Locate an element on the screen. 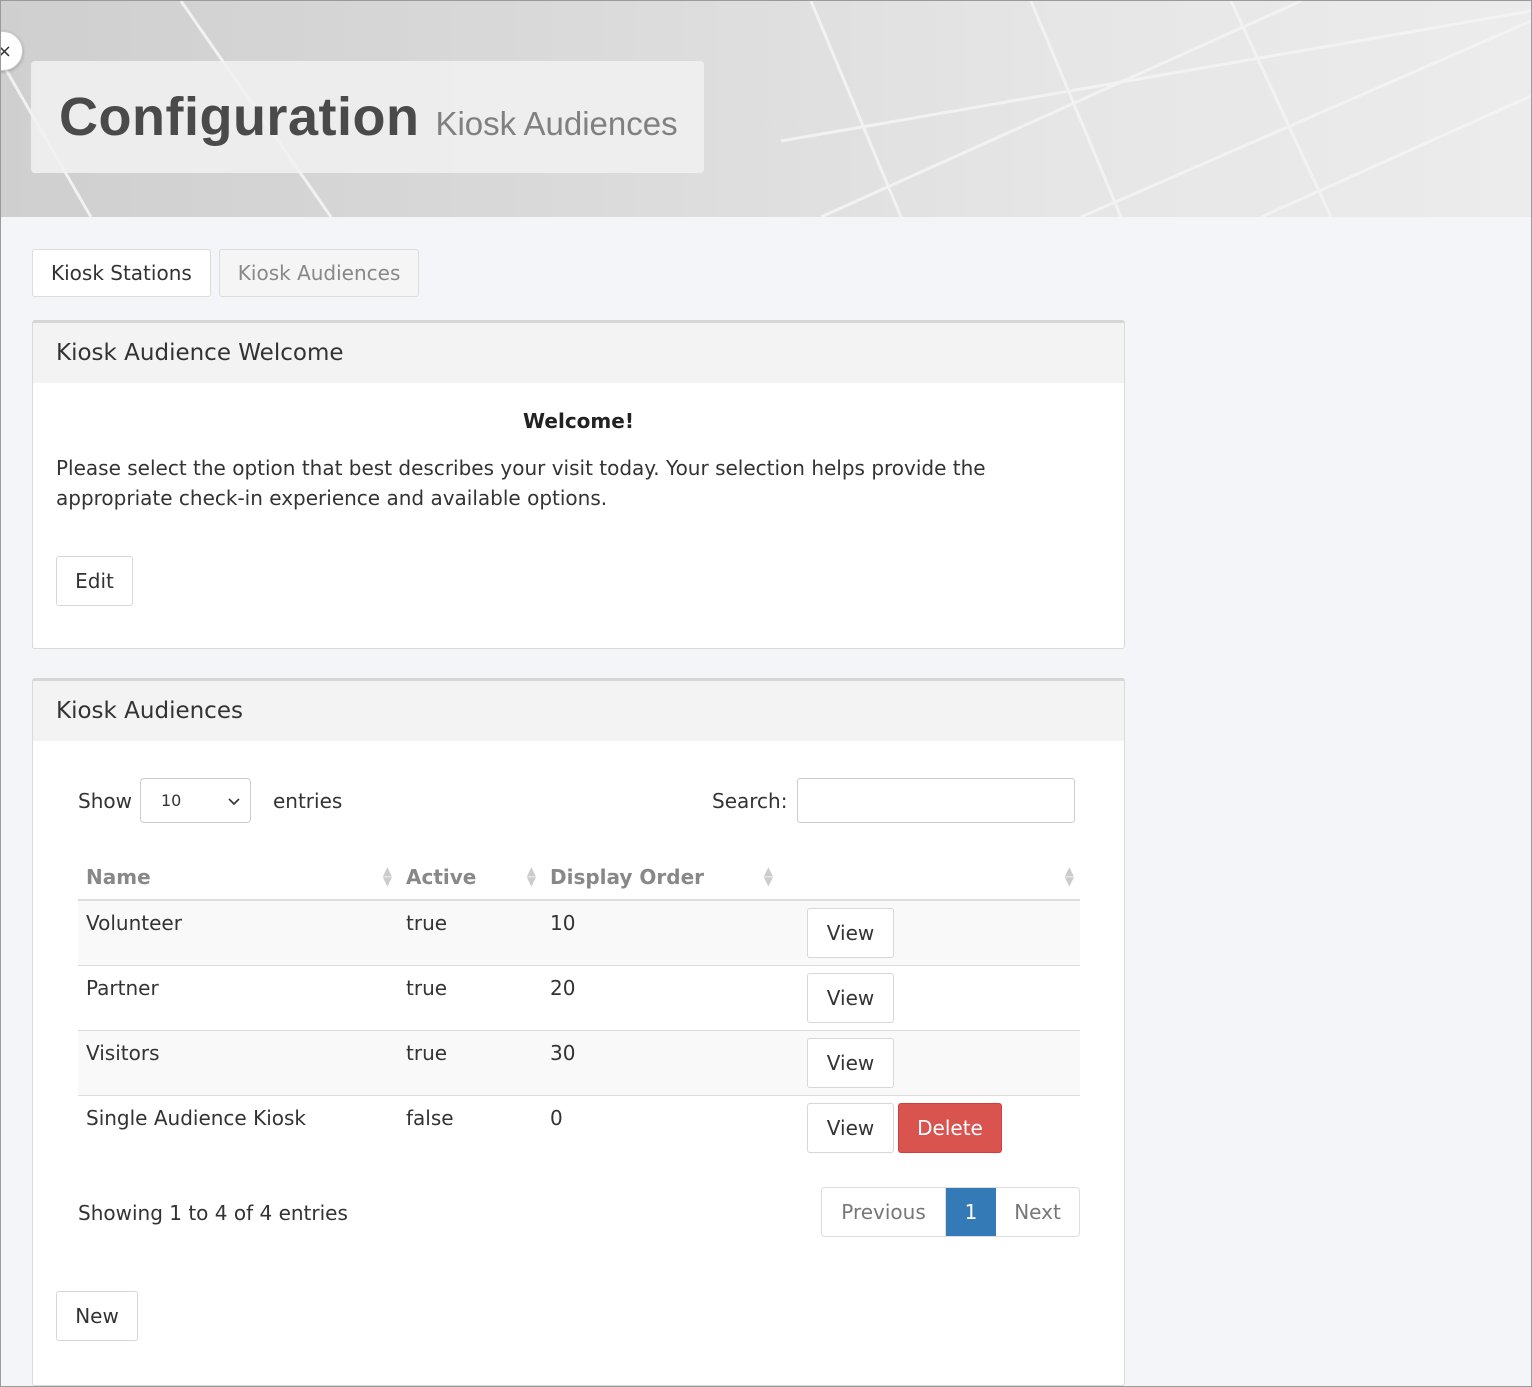 This screenshot has height=1387, width=1532. column-header-active: Active ▲ ▼ is located at coordinates (470, 877).